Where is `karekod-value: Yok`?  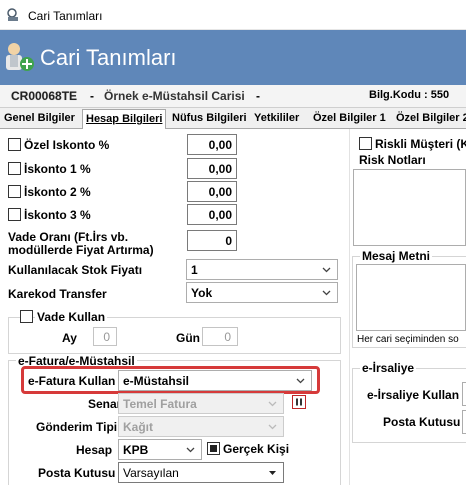
karekod-value: Yok is located at coordinates (202, 293).